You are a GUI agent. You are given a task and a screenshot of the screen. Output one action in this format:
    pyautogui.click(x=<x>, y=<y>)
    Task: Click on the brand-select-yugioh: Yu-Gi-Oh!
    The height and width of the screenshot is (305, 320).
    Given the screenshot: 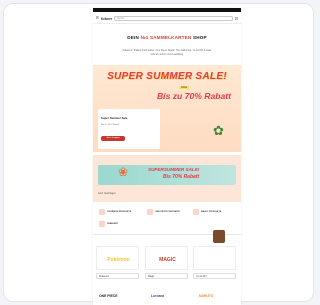 What is the action you would take?
    pyautogui.click(x=214, y=276)
    